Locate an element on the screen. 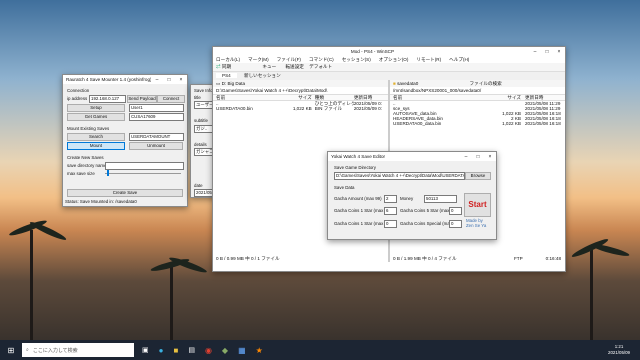 The width and height of the screenshot is (640, 360). mount-button: Mount is located at coordinates (96, 146).